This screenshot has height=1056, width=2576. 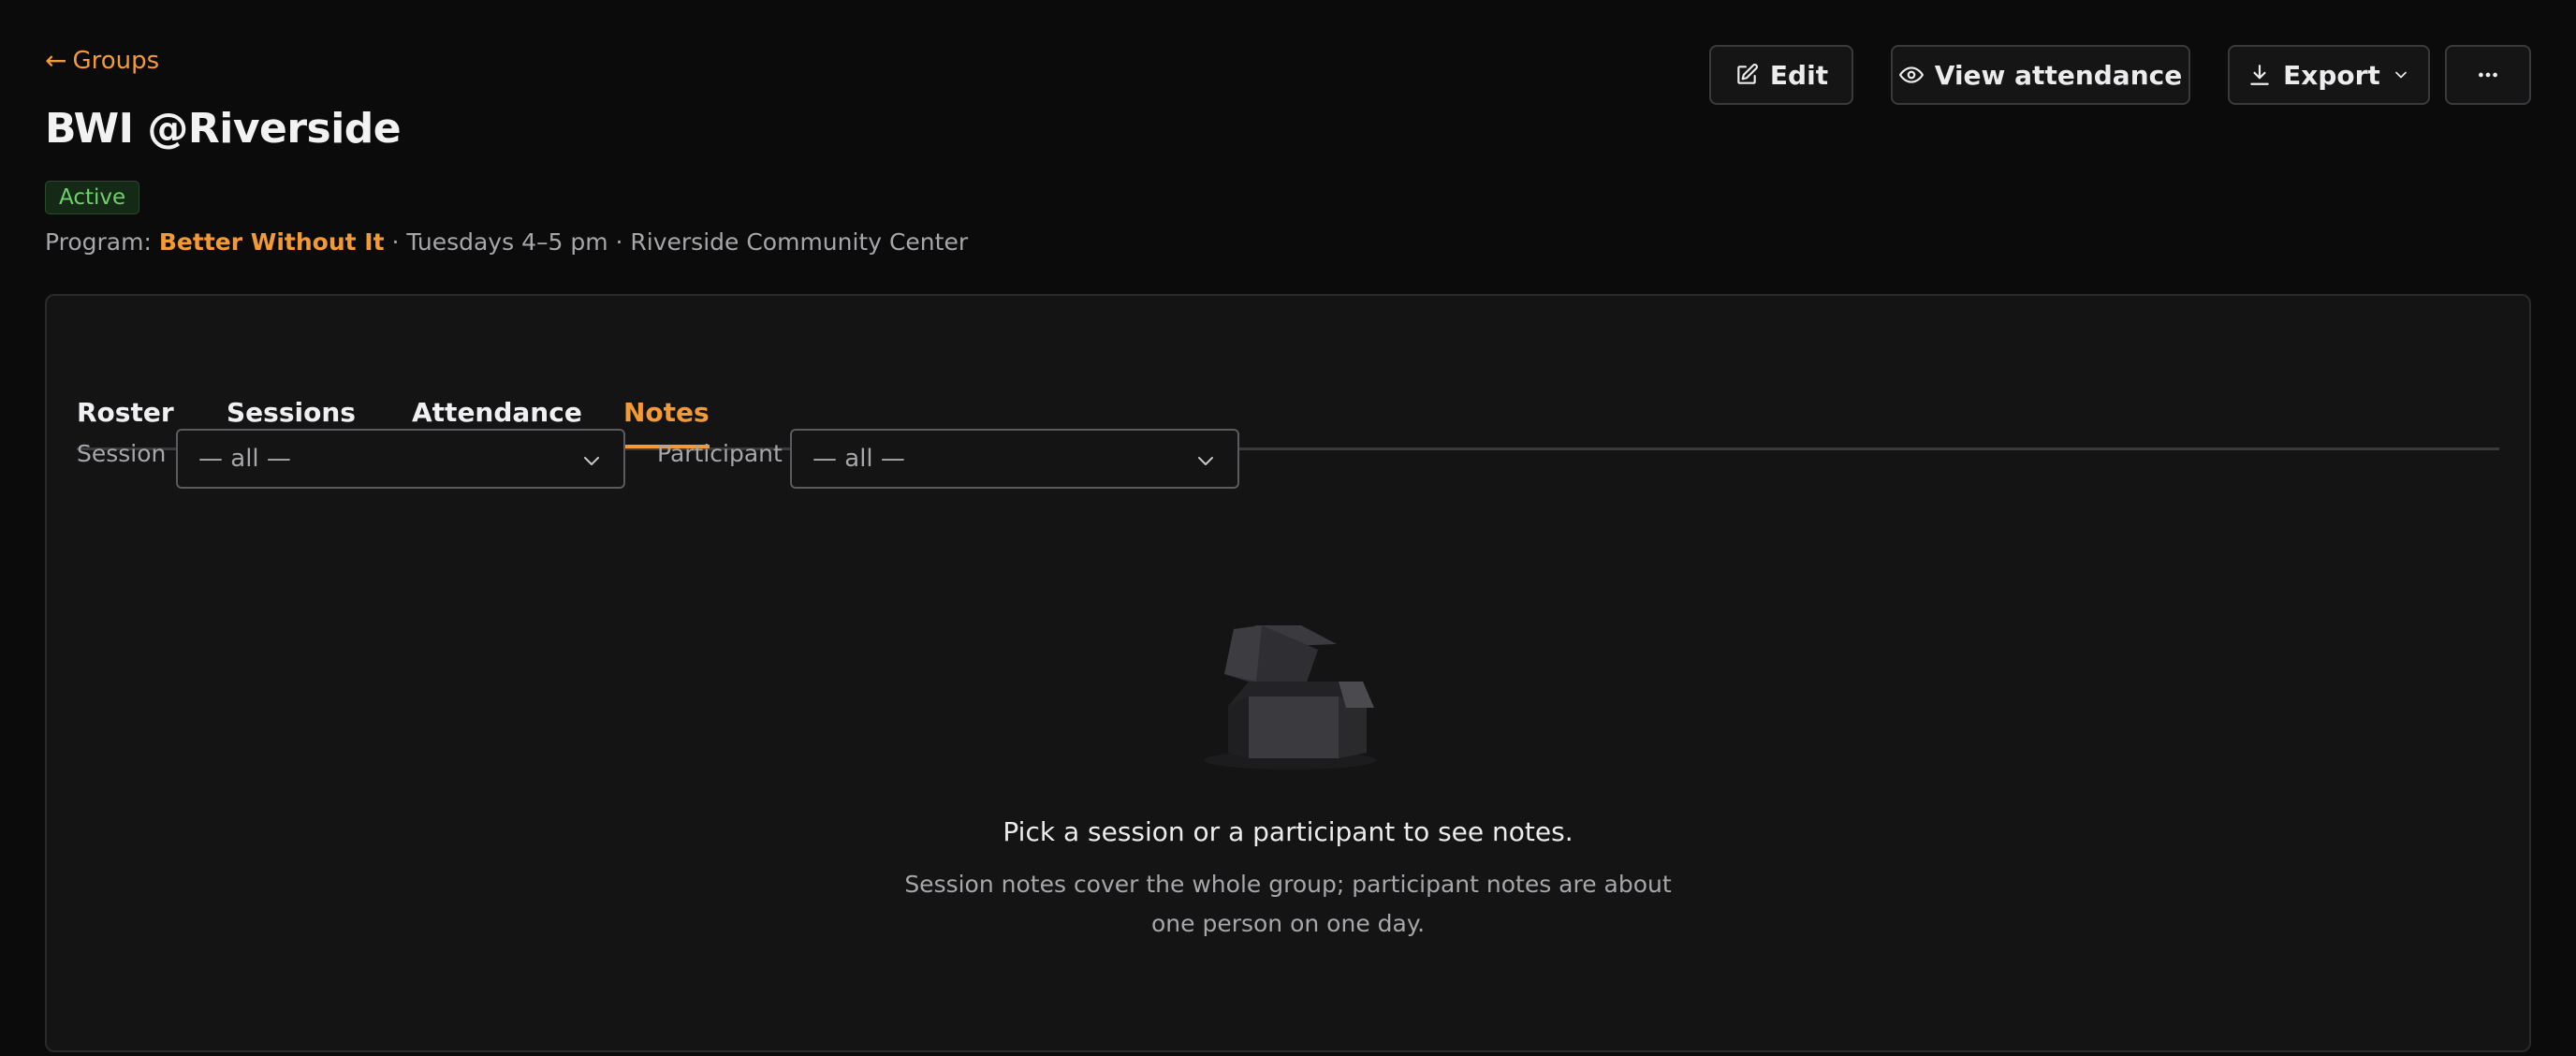 I want to click on download-icon, so click(x=2259, y=75).